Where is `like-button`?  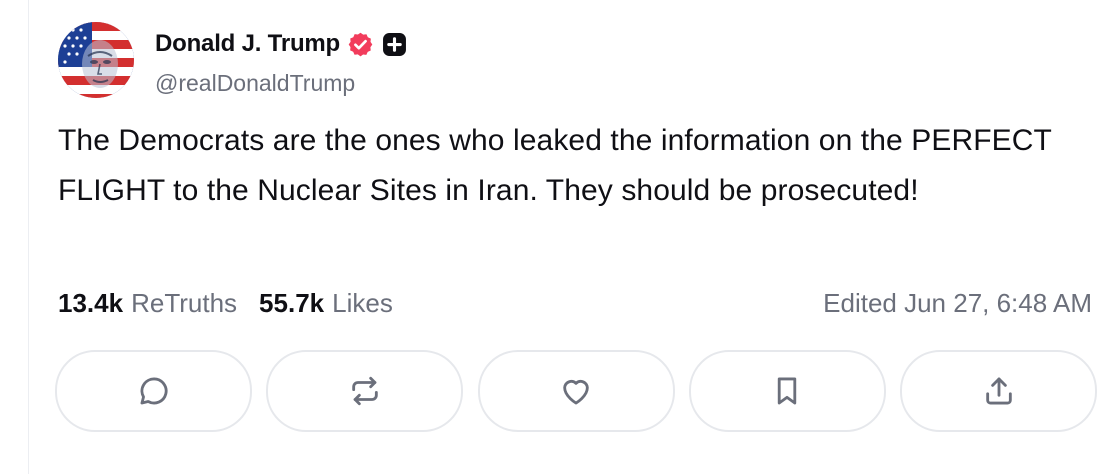
like-button is located at coordinates (576, 391).